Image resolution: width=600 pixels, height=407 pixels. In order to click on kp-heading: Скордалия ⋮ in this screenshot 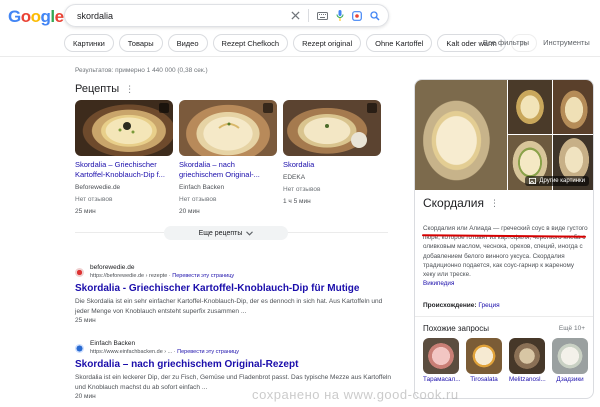, I will do `click(461, 203)`.